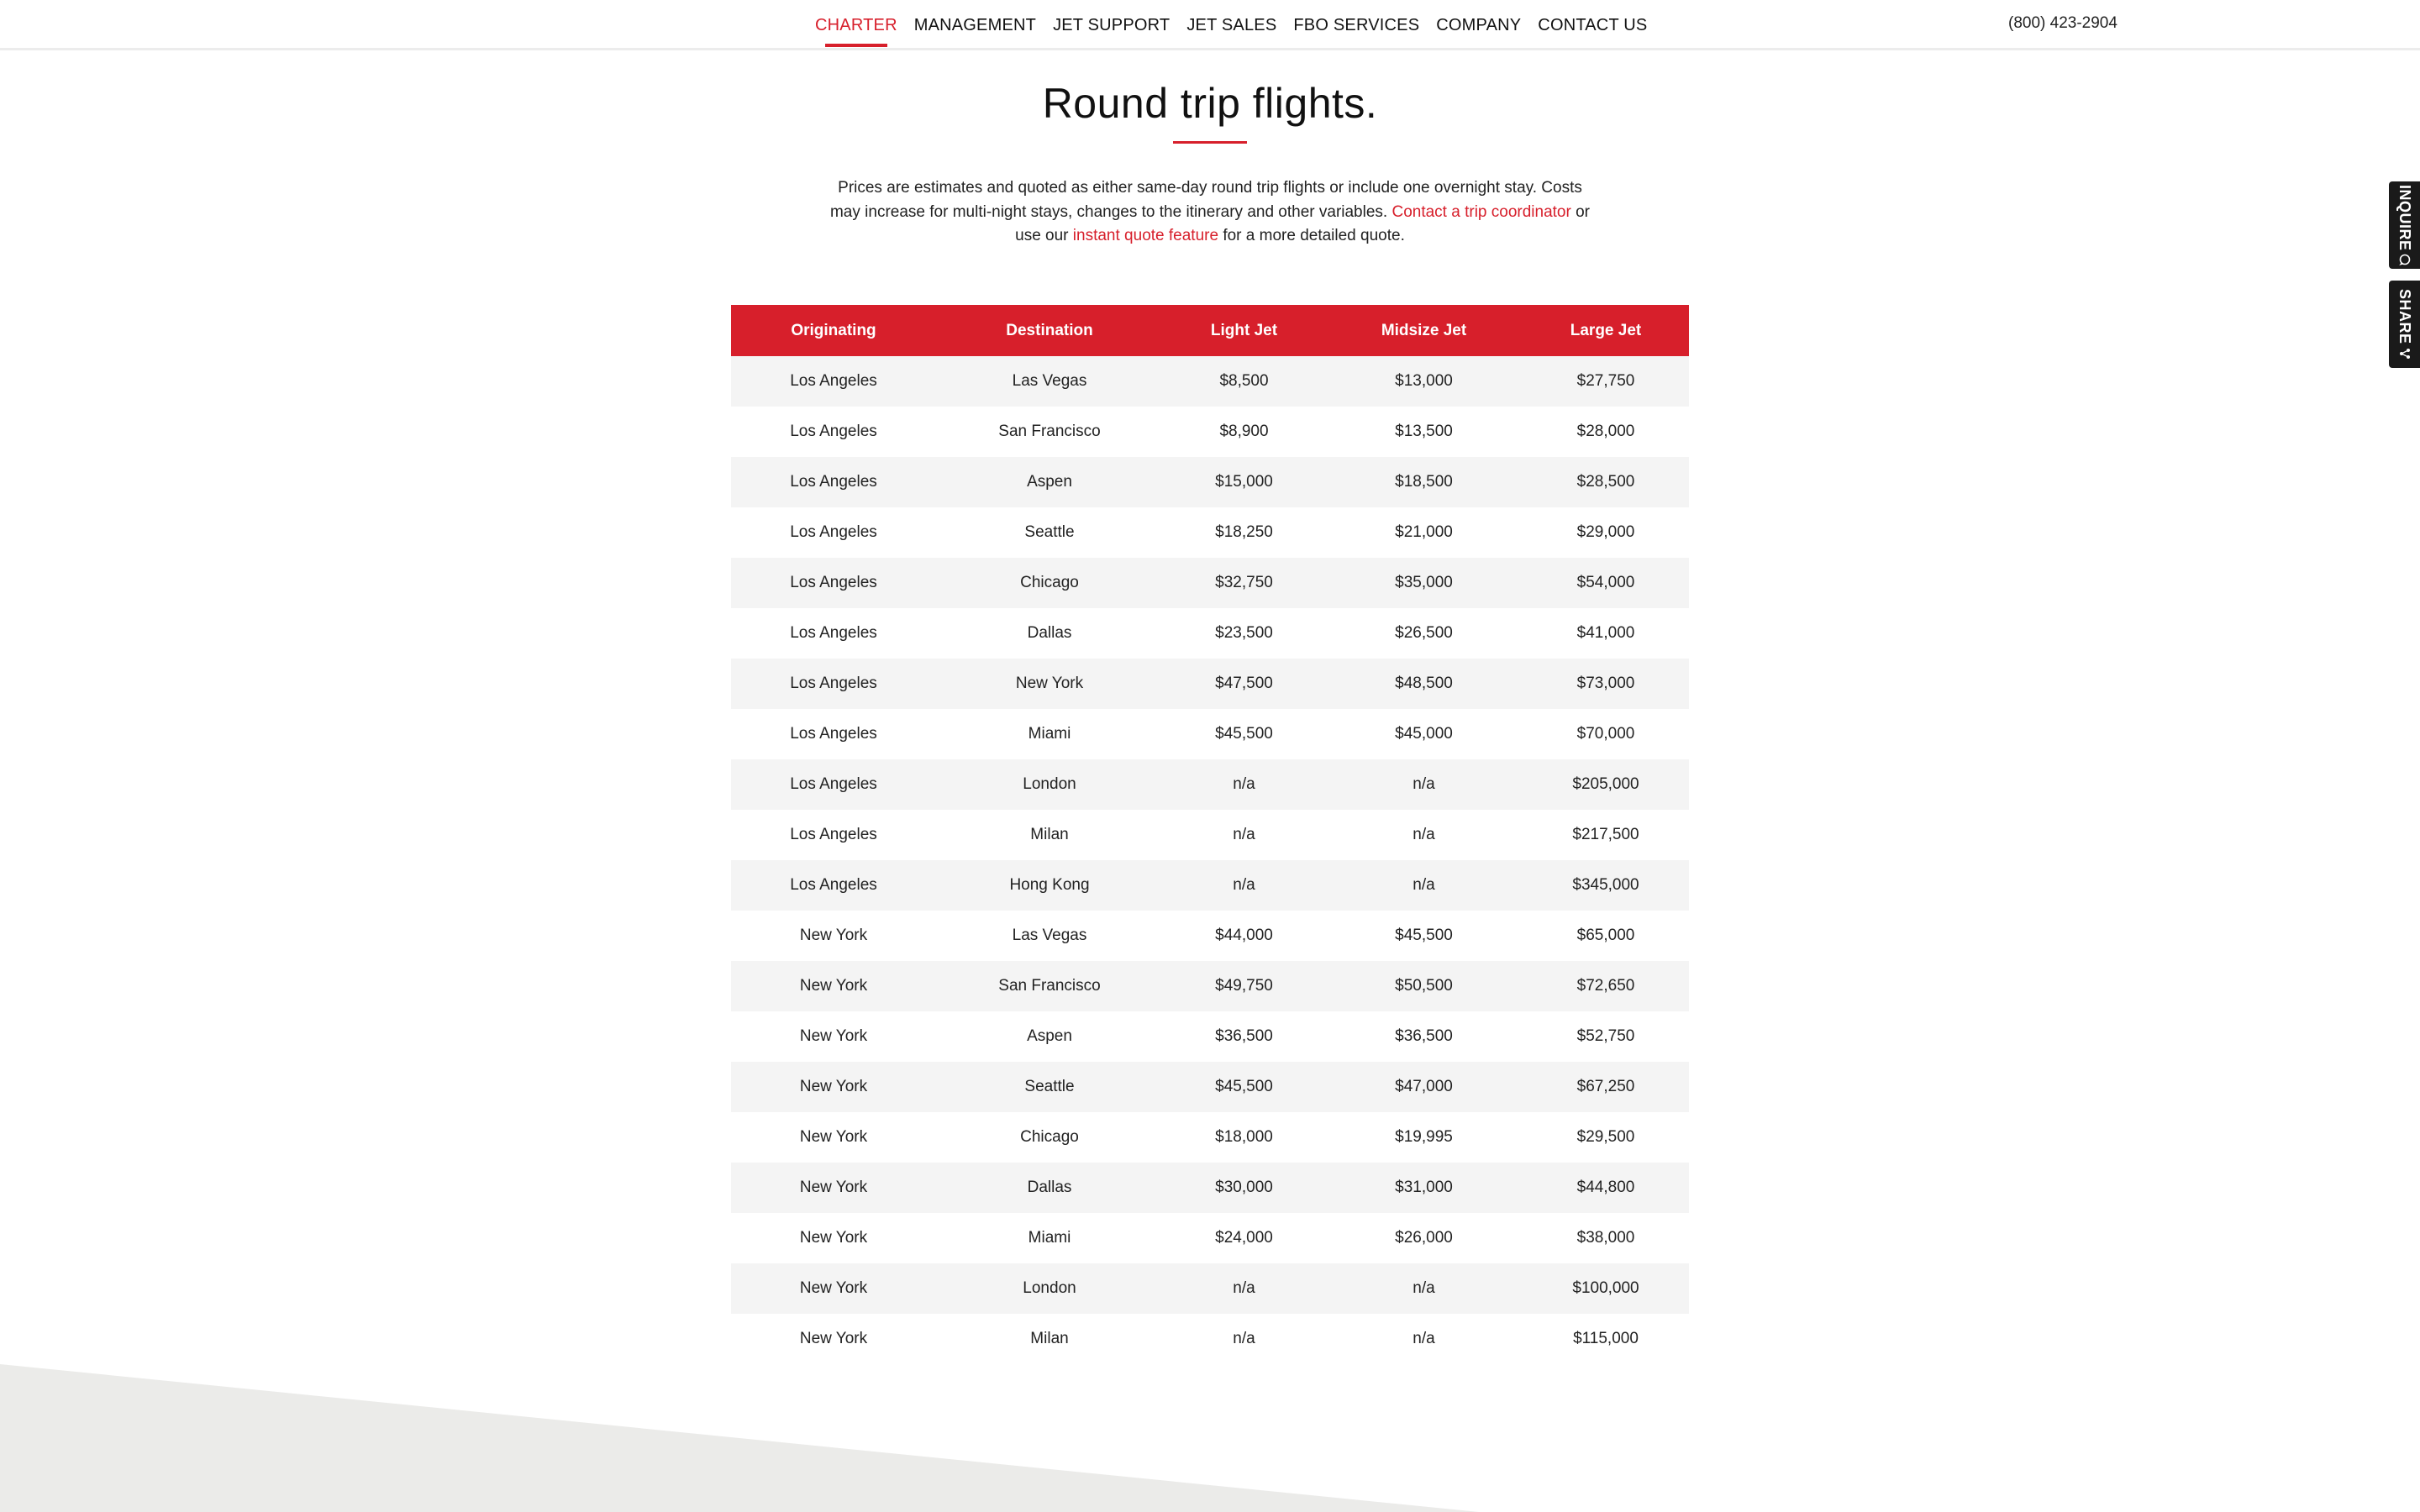 The width and height of the screenshot is (2420, 1512). What do you see at coordinates (1244, 1188) in the screenshot?
I see `cell-light-jet: $30,000` at bounding box center [1244, 1188].